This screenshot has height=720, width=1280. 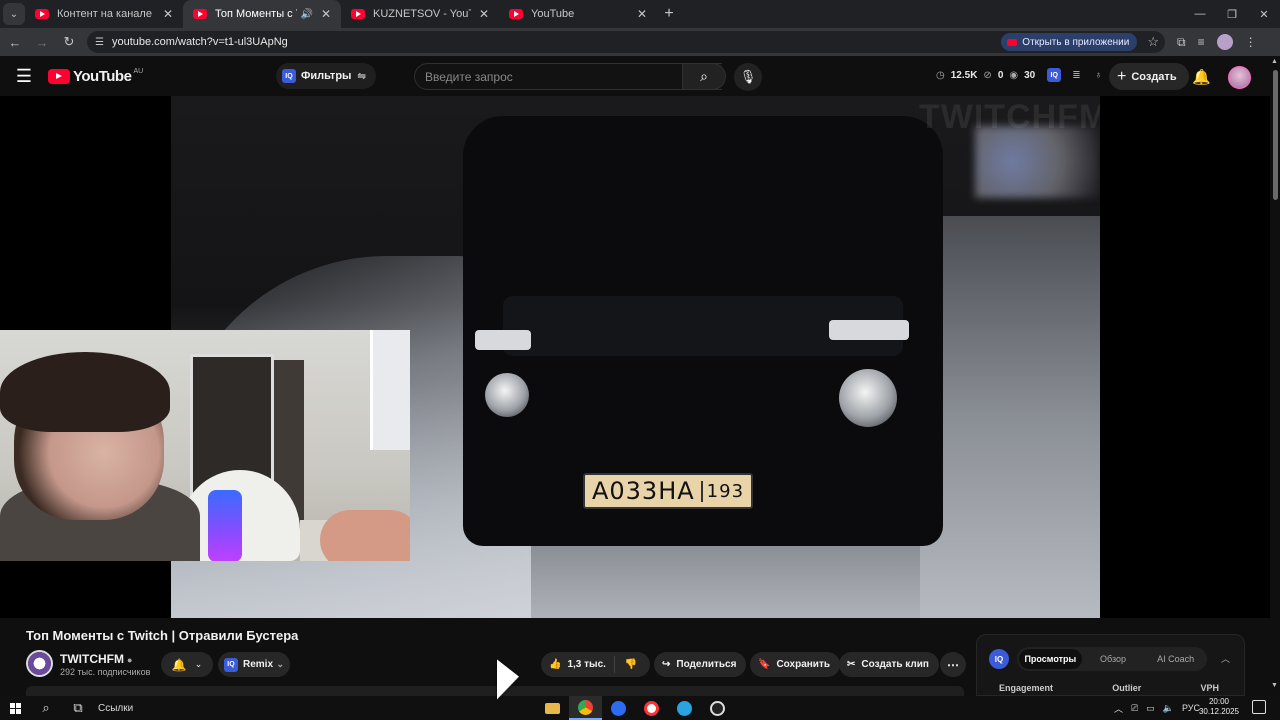 What do you see at coordinates (24, 76) in the screenshot?
I see `hamburger-menu-icon: ☰` at bounding box center [24, 76].